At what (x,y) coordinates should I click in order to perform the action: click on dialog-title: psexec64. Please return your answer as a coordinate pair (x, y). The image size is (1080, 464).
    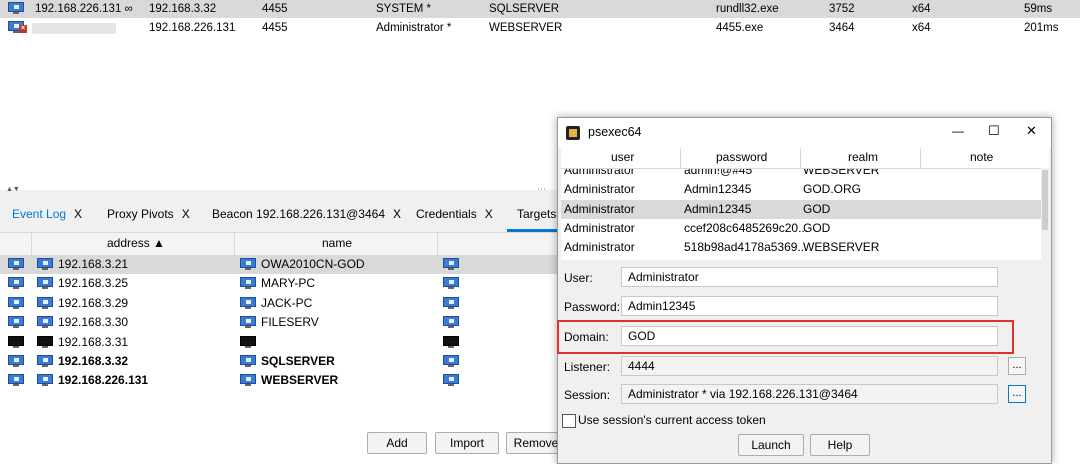
    Looking at the image, I should click on (615, 132).